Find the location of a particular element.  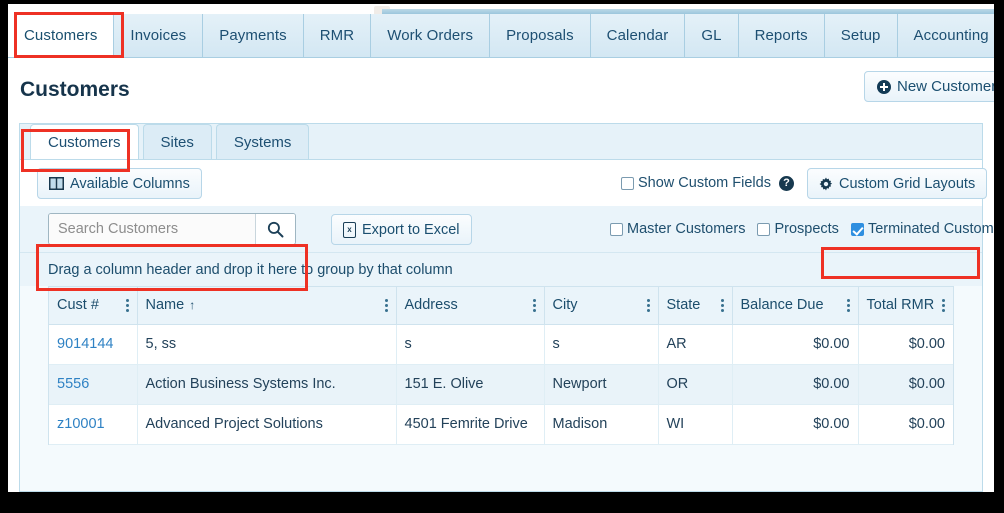

cell-balance: $0.00 is located at coordinates (795, 424).